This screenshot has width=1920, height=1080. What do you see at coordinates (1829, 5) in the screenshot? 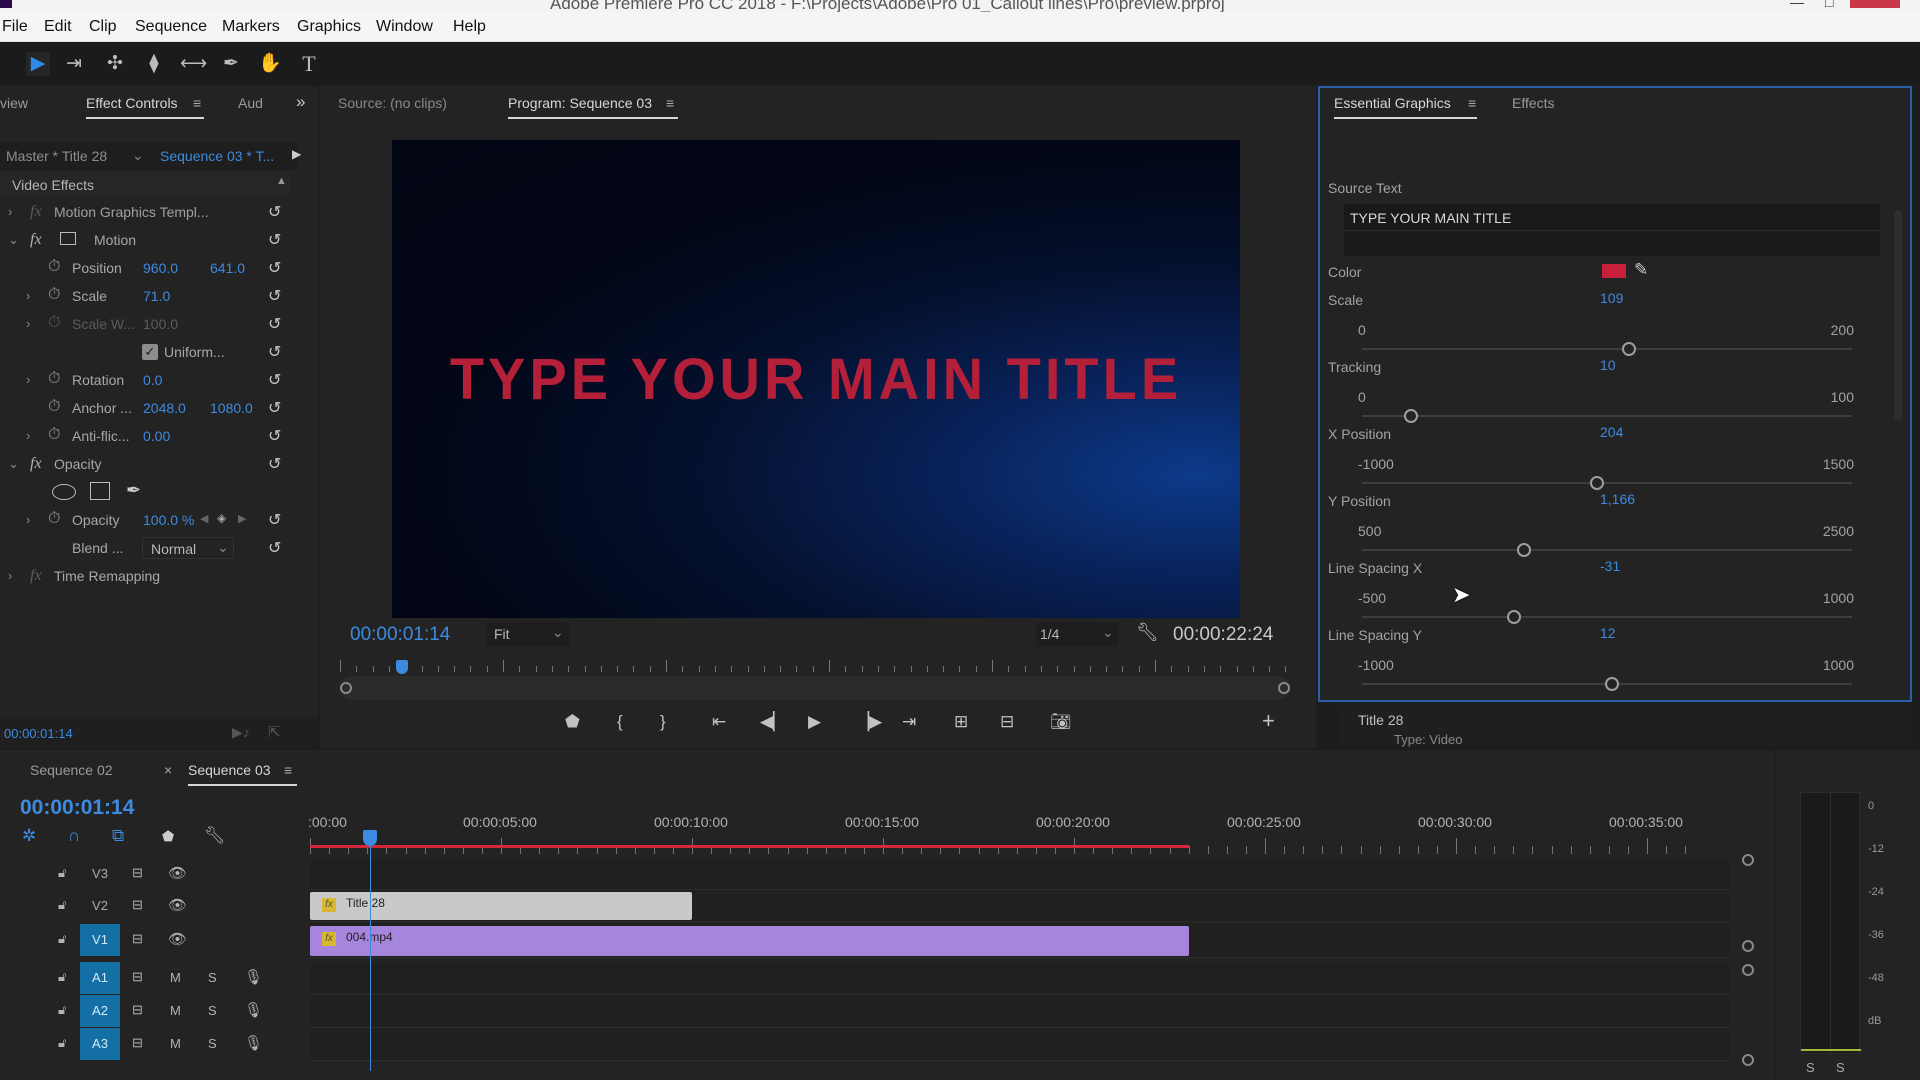
I see `maximize-button: □` at bounding box center [1829, 5].